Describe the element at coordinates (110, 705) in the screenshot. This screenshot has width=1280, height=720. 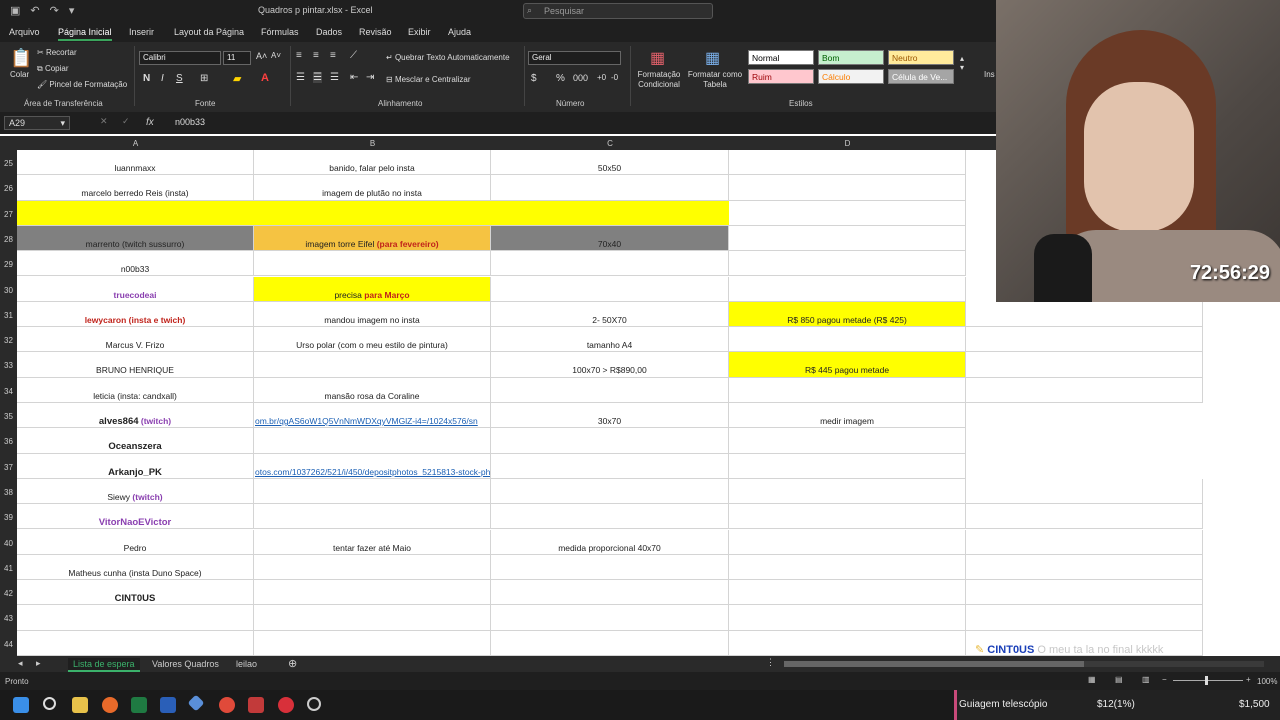
I see `firefox-icon` at that location.